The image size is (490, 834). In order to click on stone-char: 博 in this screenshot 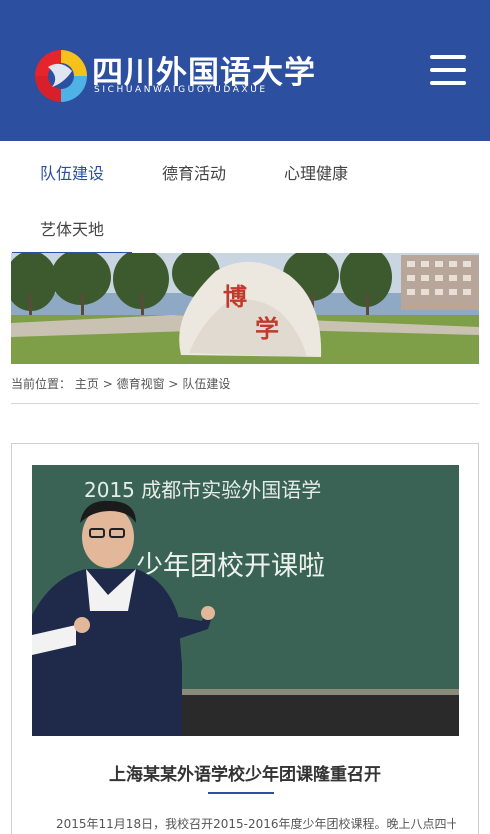, I will do `click(235, 296)`.